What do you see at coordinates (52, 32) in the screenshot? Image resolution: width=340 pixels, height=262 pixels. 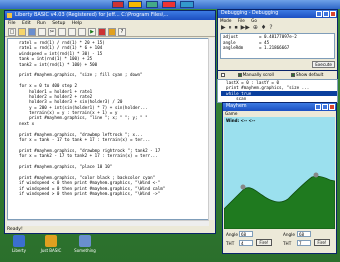 I see `cut-icon: ✂` at bounding box center [52, 32].